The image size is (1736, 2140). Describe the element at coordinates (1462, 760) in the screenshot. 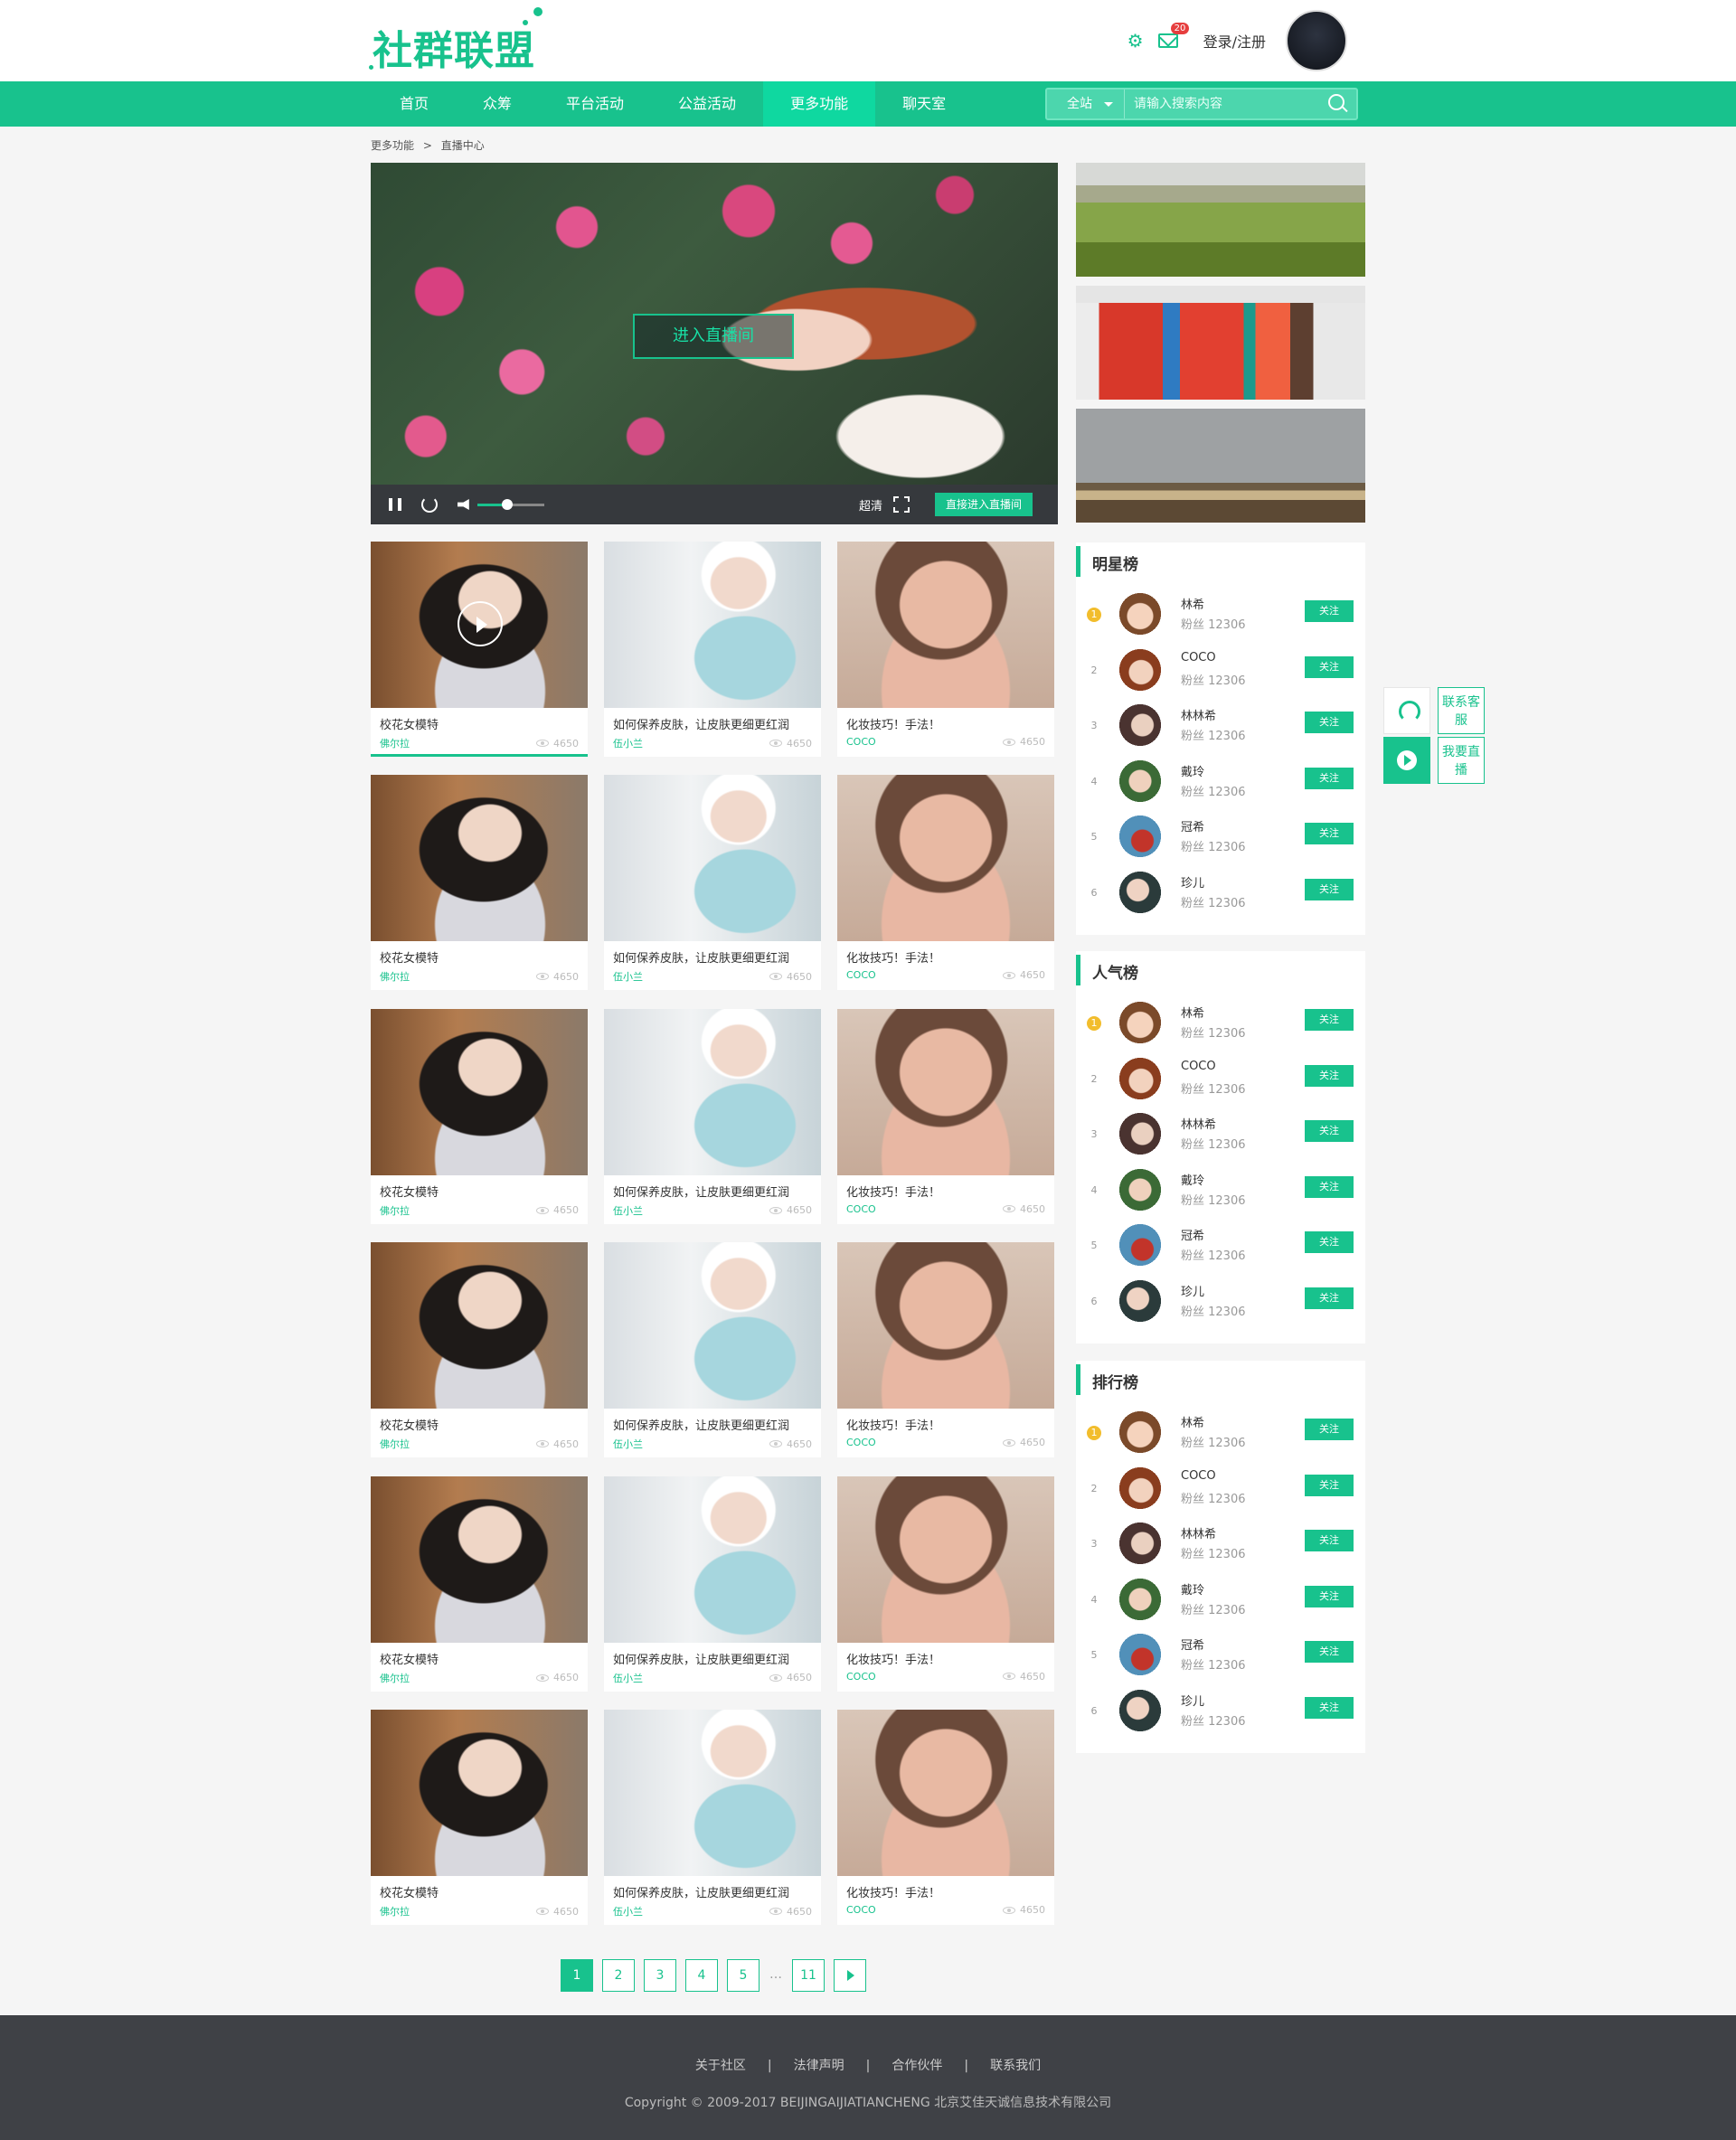

I see `start-live-label: 我要直播` at that location.